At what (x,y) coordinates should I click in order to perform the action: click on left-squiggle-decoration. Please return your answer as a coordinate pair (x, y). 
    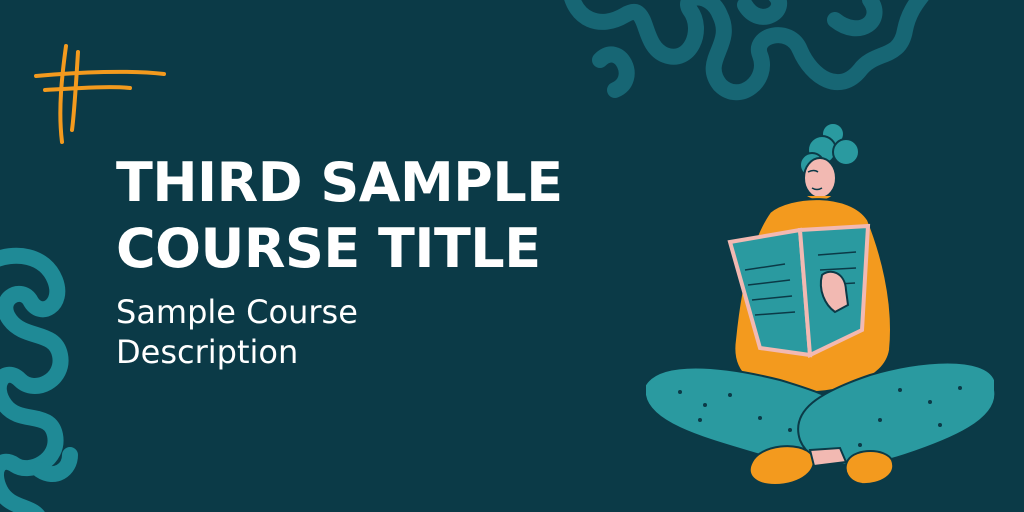
    Looking at the image, I should click on (39, 379).